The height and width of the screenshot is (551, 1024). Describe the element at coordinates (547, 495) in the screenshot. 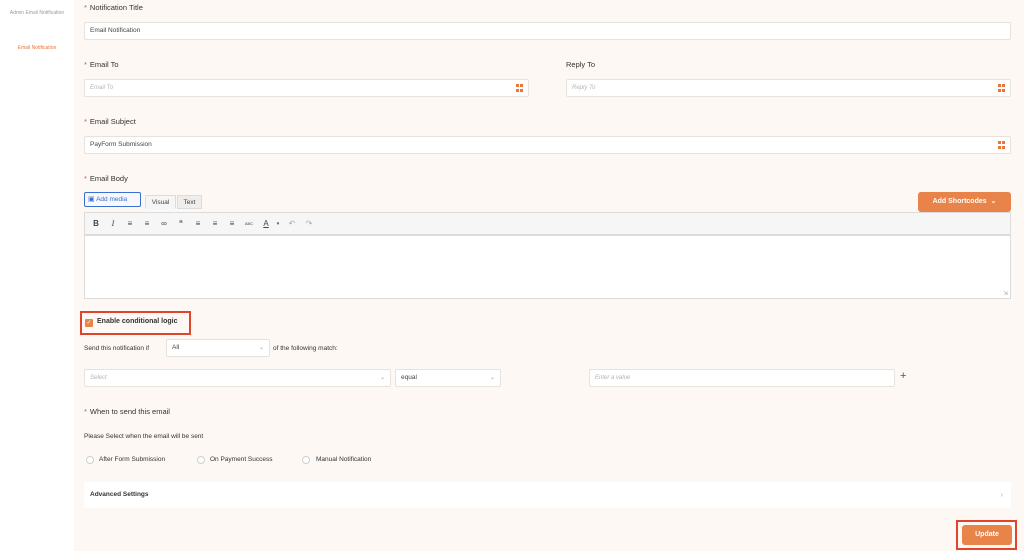

I see `advanced-settings-panel: Advanced Settings ›` at that location.